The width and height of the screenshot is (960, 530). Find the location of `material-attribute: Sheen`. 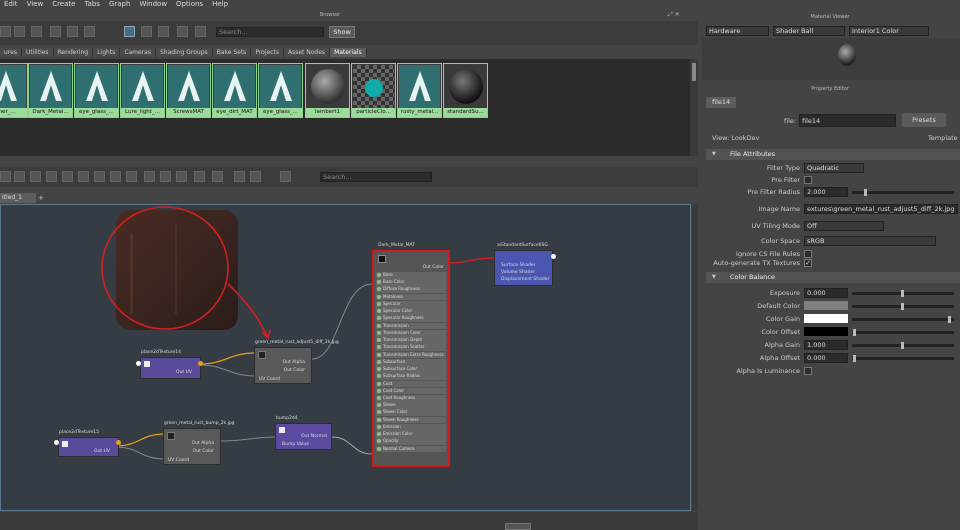

material-attribute: Sheen is located at coordinates (411, 405).